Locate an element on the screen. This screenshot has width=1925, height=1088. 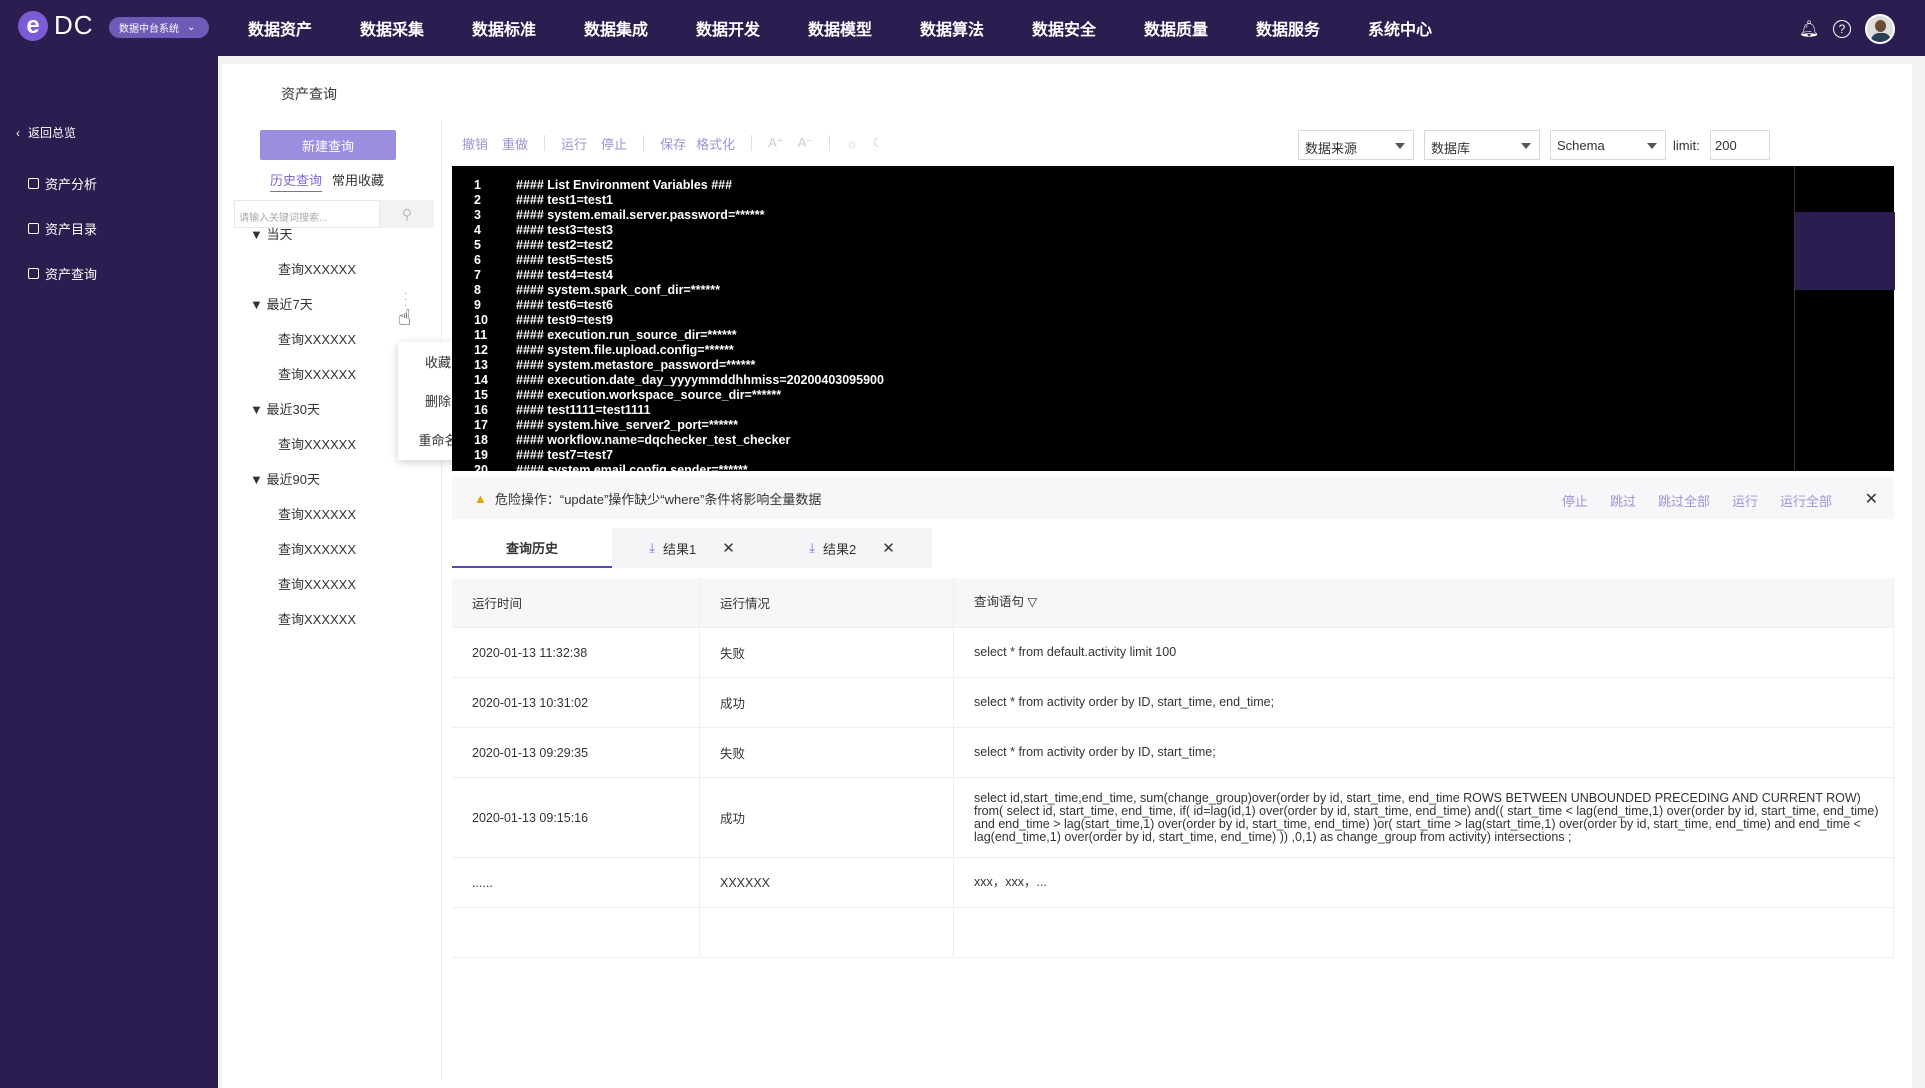
line-number: 11 is located at coordinates (481, 335).